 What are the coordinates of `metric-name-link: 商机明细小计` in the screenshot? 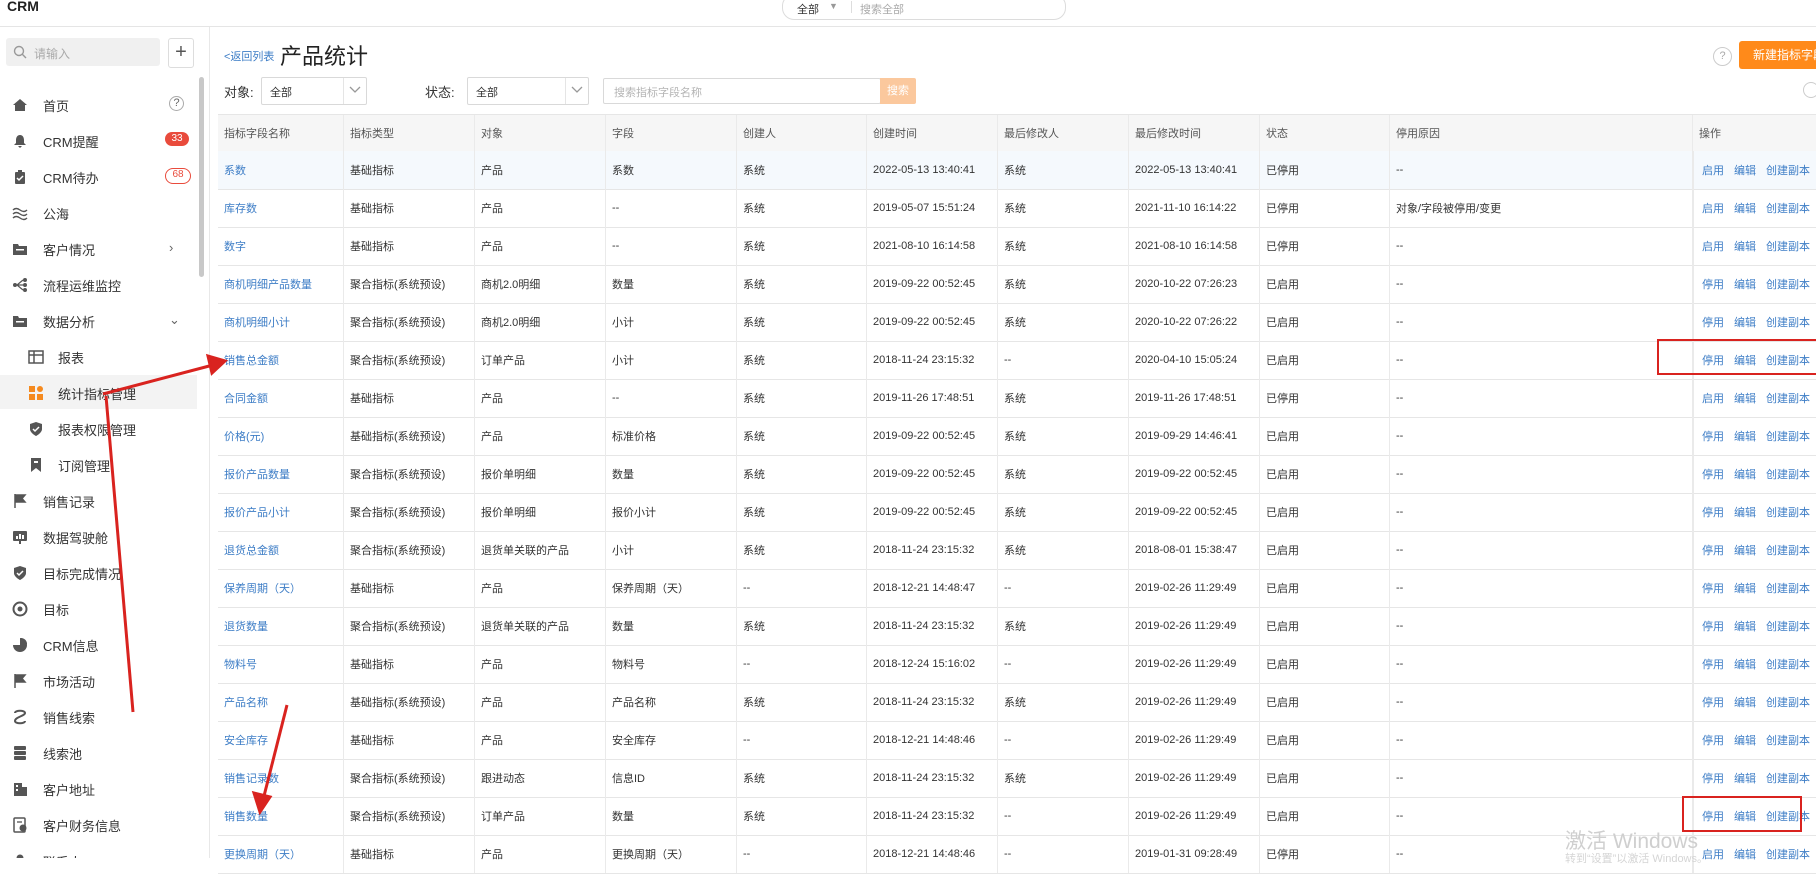 It's located at (281, 322).